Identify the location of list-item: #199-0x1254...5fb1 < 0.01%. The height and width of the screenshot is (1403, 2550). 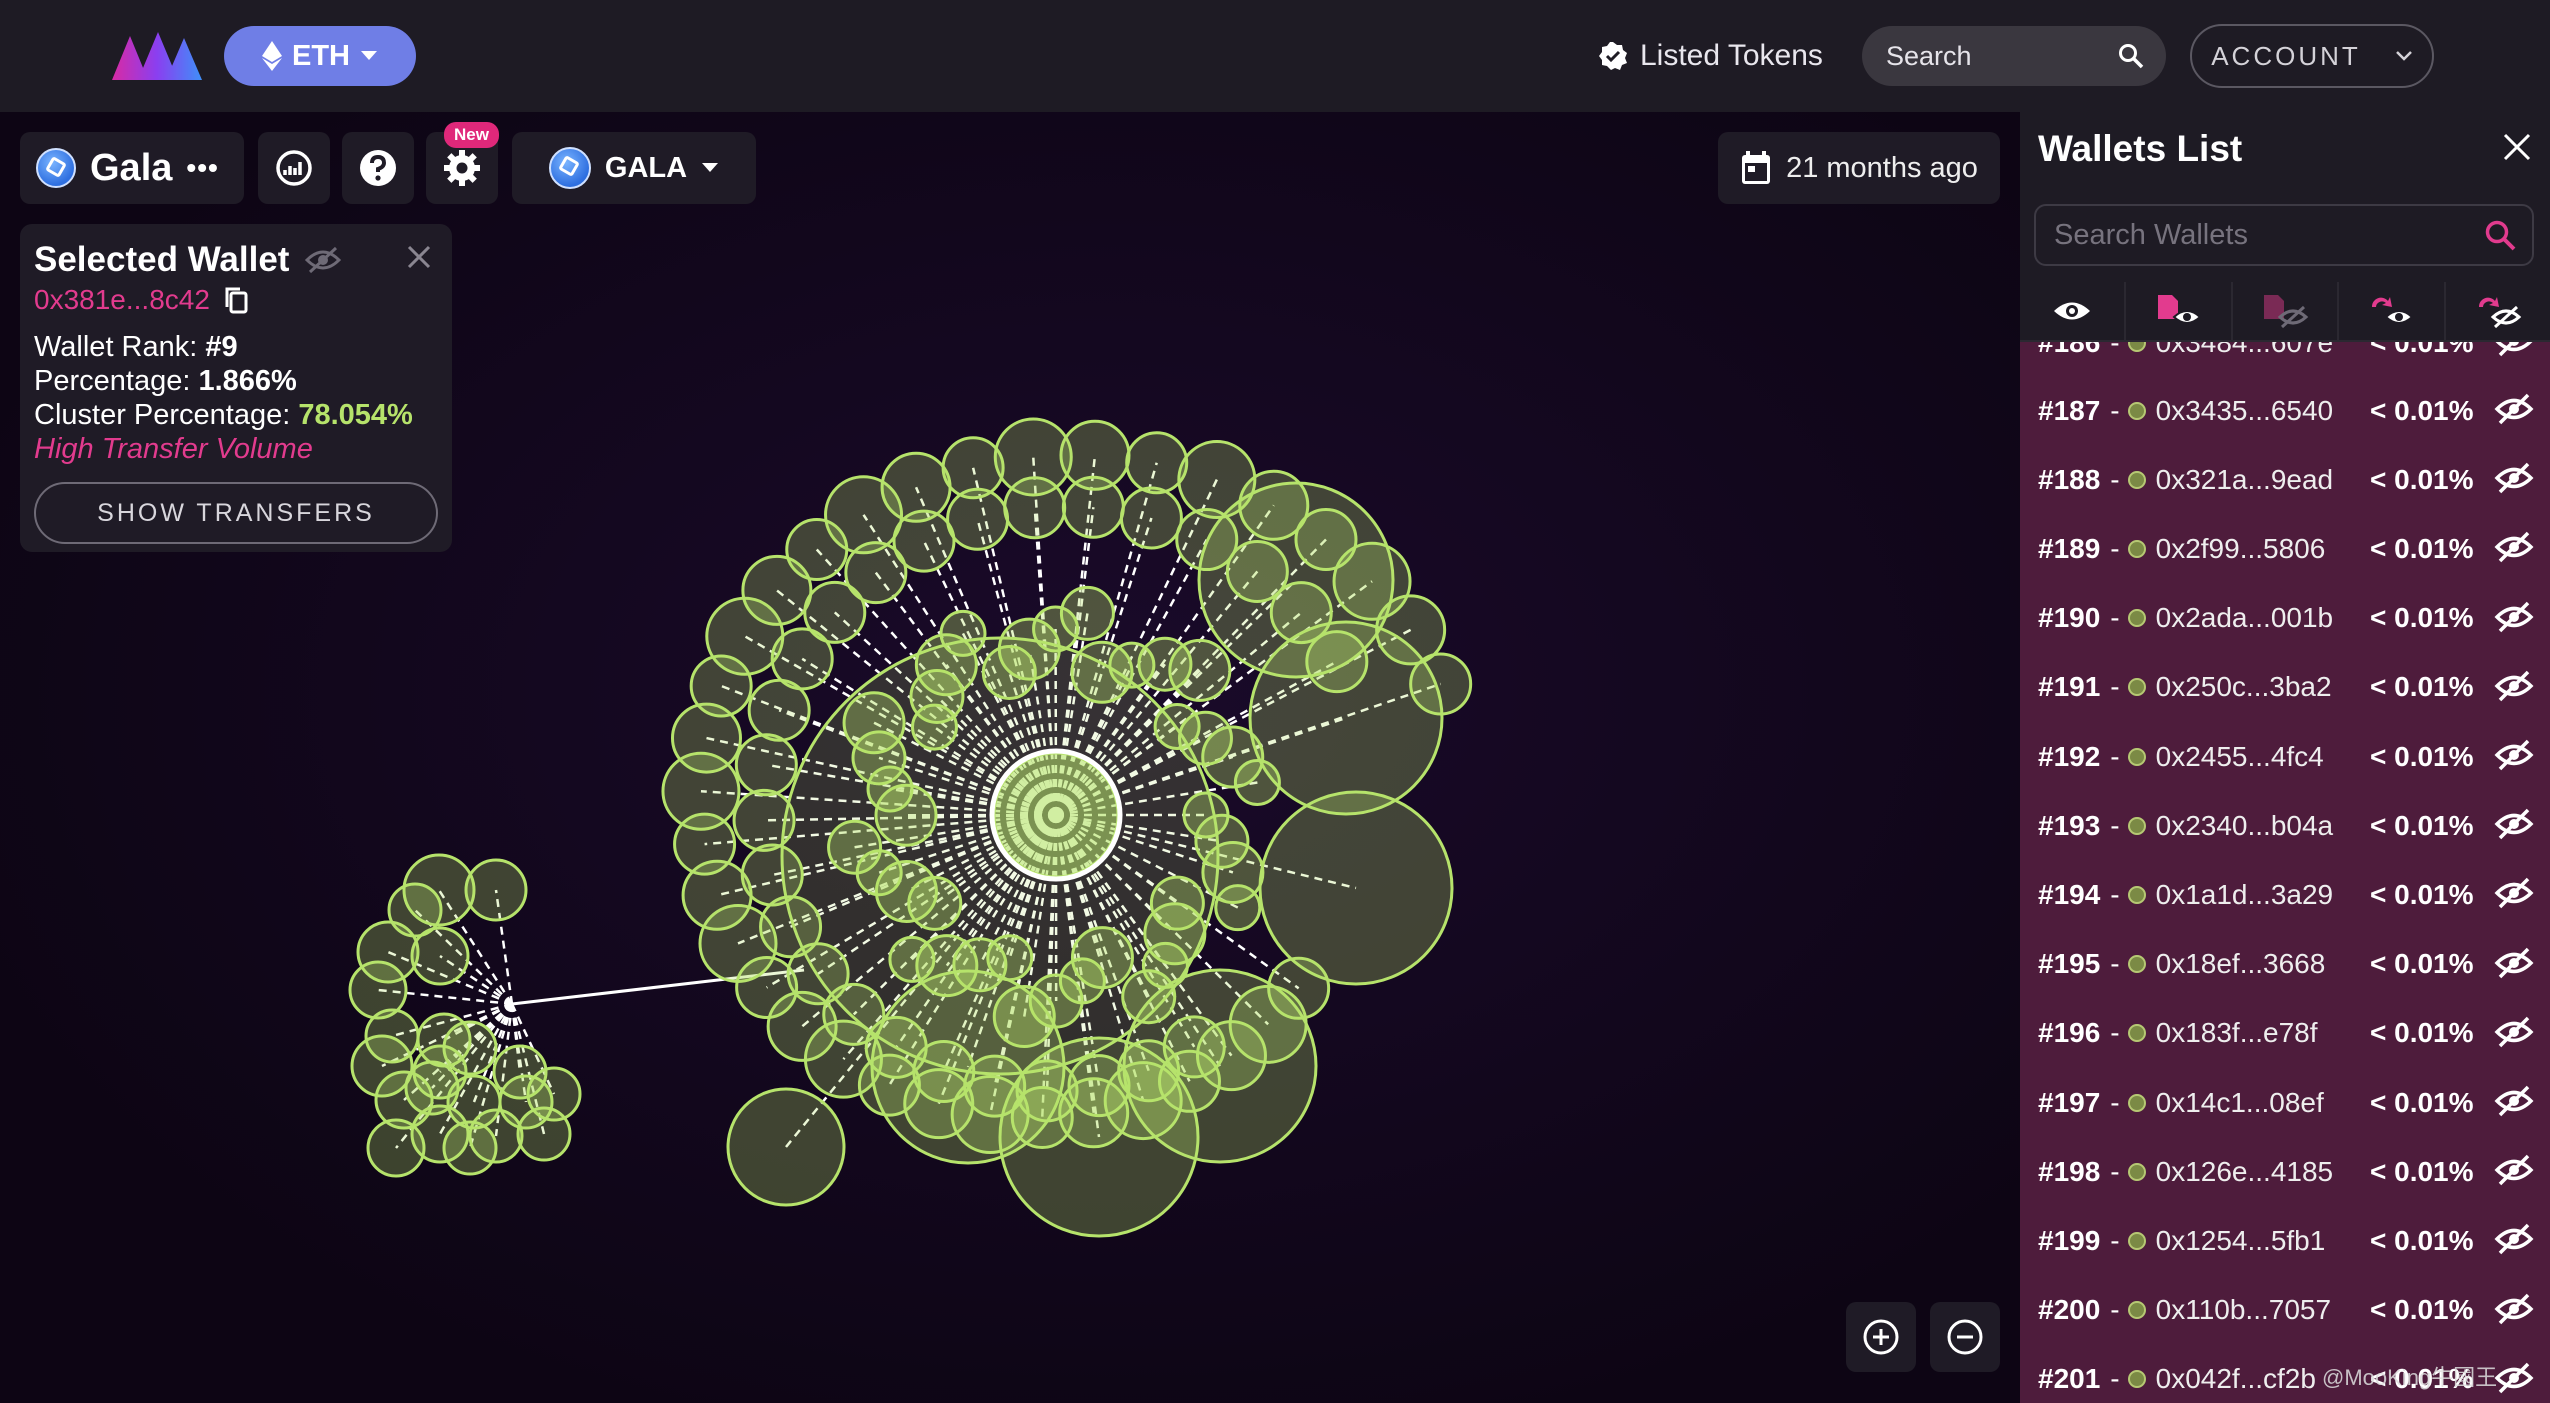
(2285, 1240).